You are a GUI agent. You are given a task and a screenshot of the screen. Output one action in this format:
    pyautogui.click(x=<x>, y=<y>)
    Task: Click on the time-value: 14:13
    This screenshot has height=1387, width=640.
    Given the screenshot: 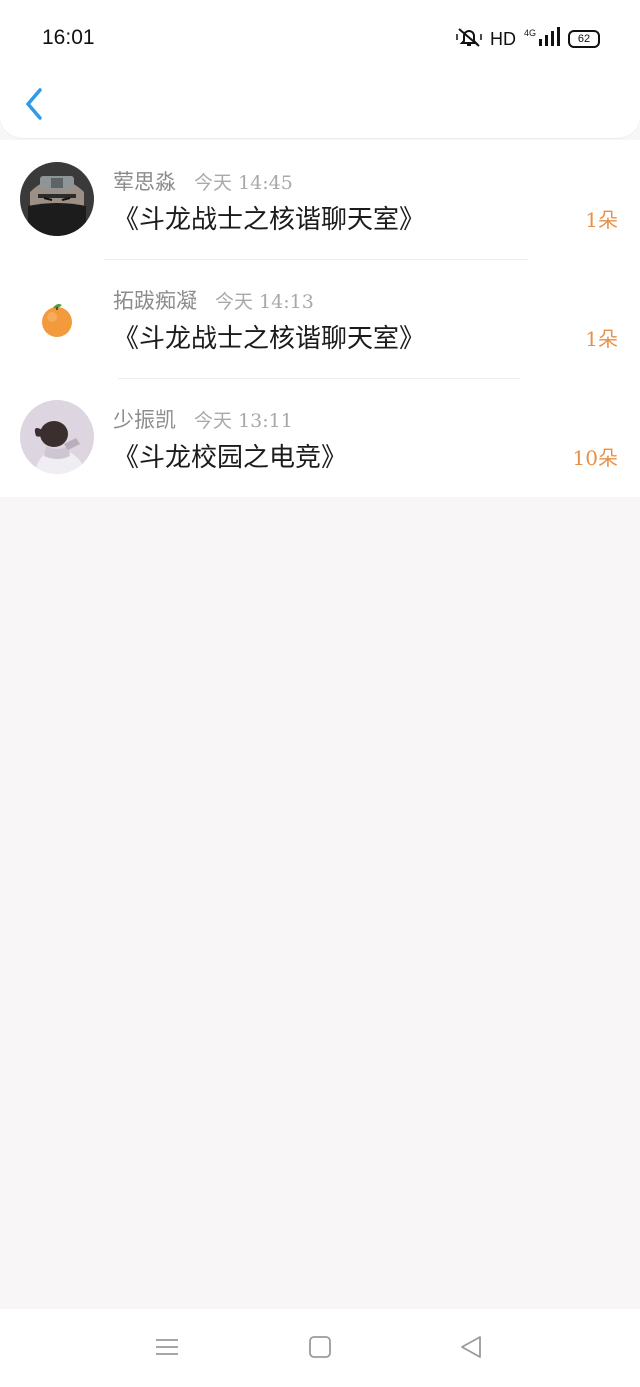 What is the action you would take?
    pyautogui.click(x=286, y=302)
    